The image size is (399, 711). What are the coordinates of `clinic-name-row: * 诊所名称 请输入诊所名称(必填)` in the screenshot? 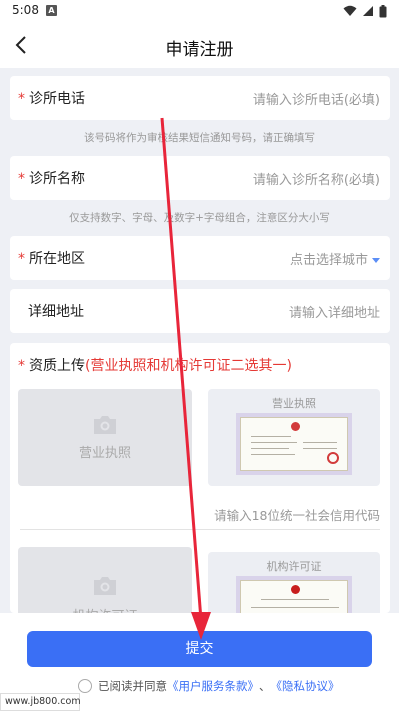 It's located at (200, 178).